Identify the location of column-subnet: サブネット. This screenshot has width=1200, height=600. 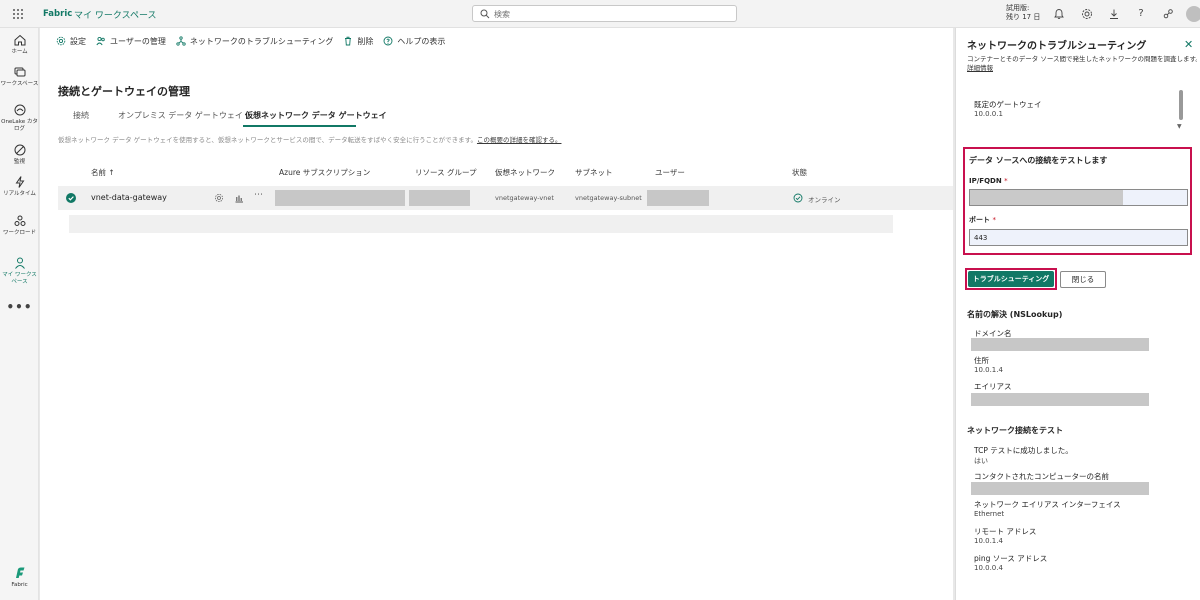
(594, 172).